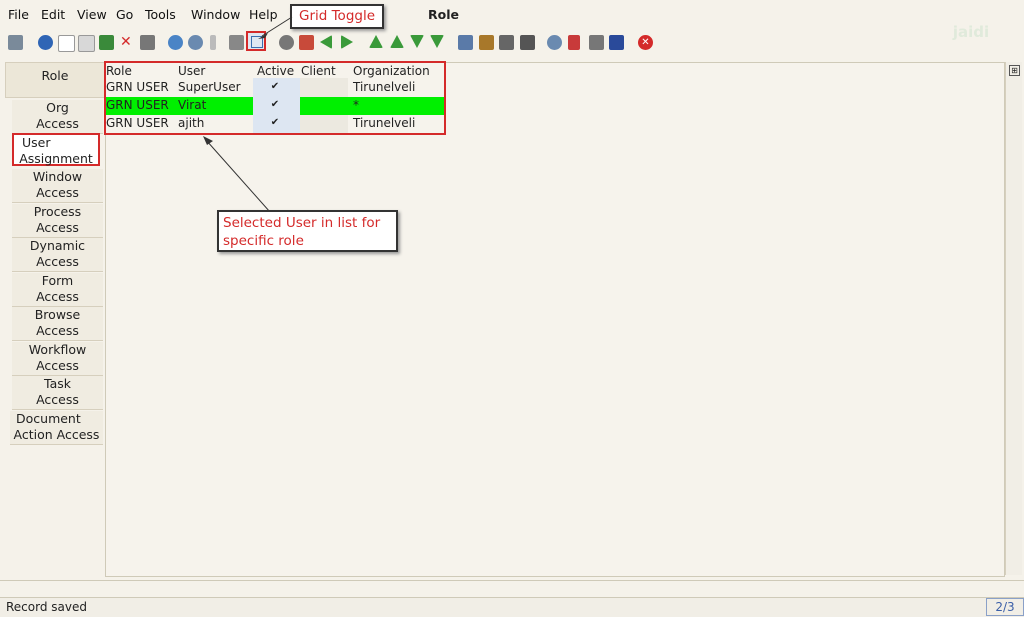 The height and width of the screenshot is (617, 1024). I want to click on selected-user-callout: Selected User in list for specific role, so click(307, 231).